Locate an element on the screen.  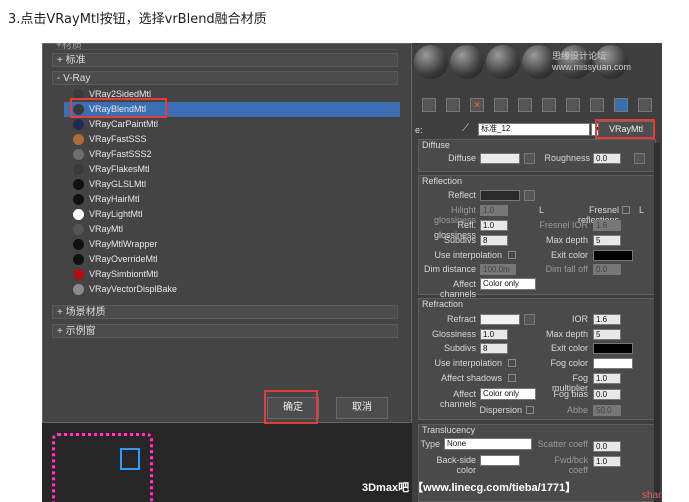
roughness-input: 0.0 is located at coordinates (607, 158).